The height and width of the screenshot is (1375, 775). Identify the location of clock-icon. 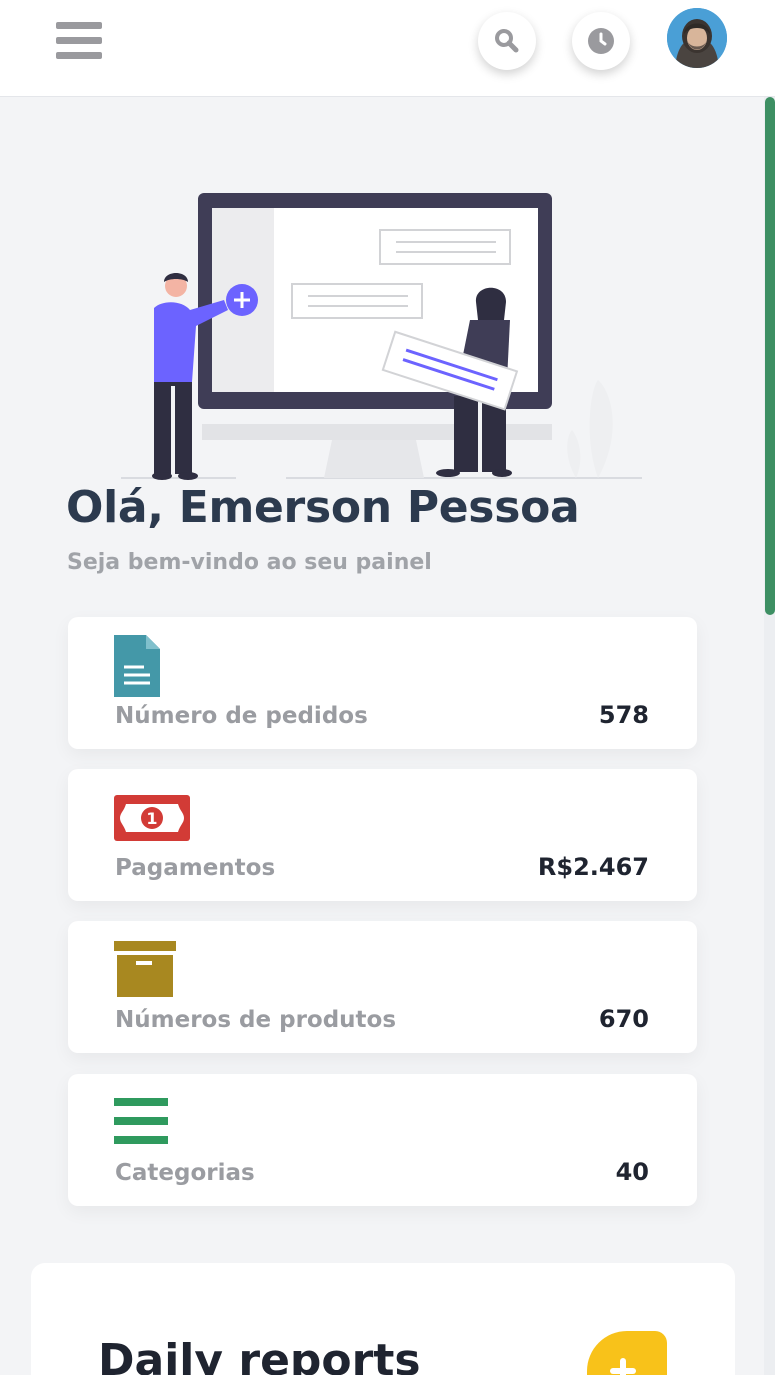
(601, 41).